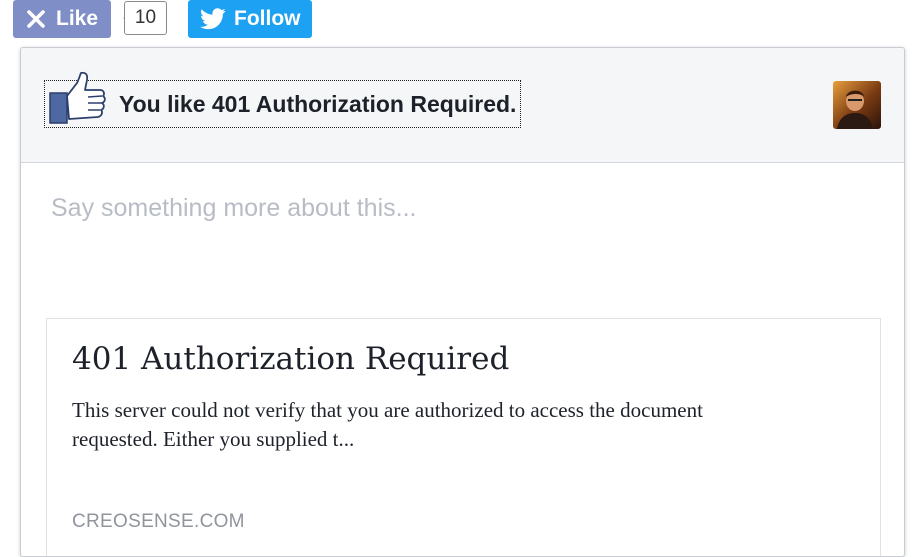 Image resolution: width=924 pixels, height=557 pixels. I want to click on twitter-bird-icon, so click(213, 19).